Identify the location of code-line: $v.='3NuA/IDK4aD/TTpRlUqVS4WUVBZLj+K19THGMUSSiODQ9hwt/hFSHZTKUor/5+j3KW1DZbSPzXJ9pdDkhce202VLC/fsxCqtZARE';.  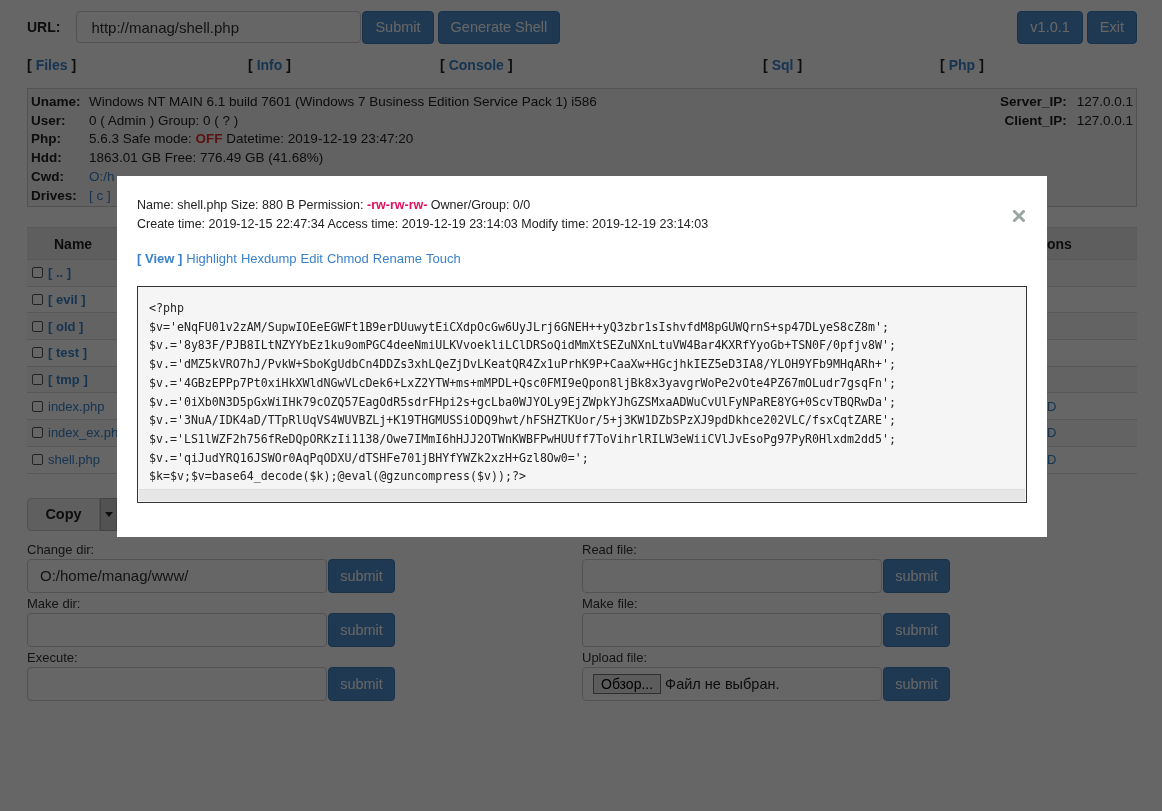
(523, 421).